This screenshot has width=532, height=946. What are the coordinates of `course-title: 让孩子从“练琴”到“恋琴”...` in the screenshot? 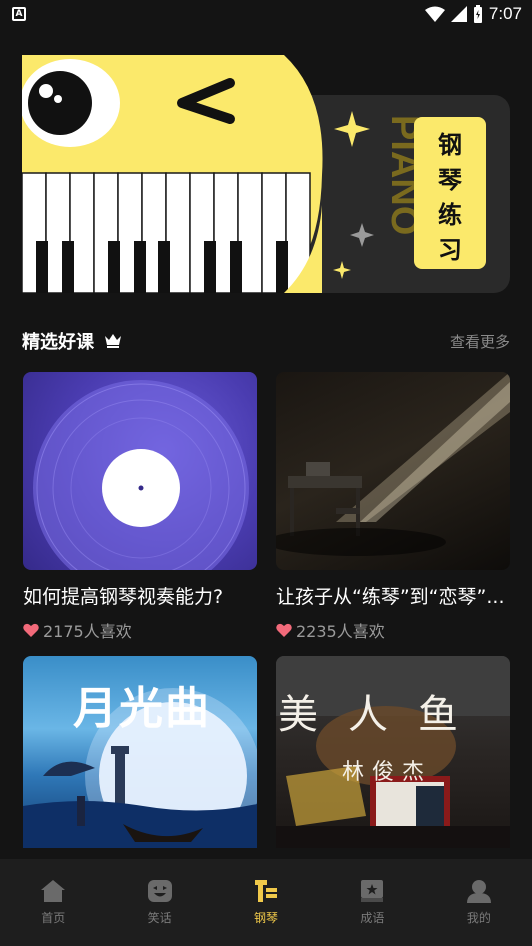 It's located at (396, 595).